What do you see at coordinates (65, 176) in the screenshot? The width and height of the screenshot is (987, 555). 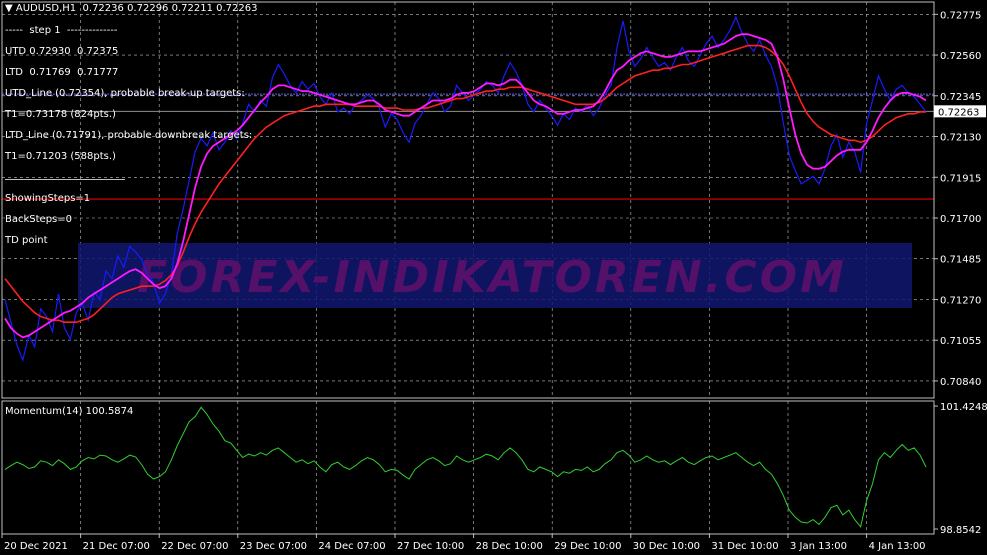 I see `info-separator` at bounding box center [65, 176].